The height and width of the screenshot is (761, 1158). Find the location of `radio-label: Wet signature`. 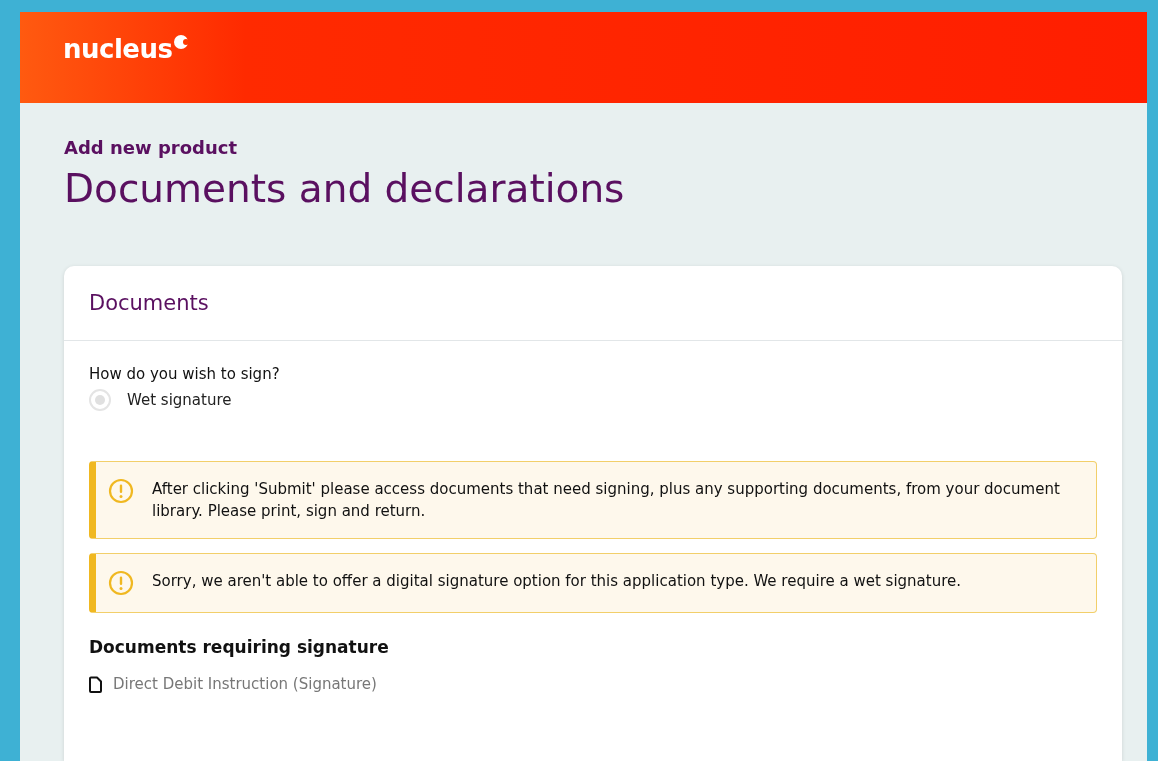

radio-label: Wet signature is located at coordinates (179, 400).